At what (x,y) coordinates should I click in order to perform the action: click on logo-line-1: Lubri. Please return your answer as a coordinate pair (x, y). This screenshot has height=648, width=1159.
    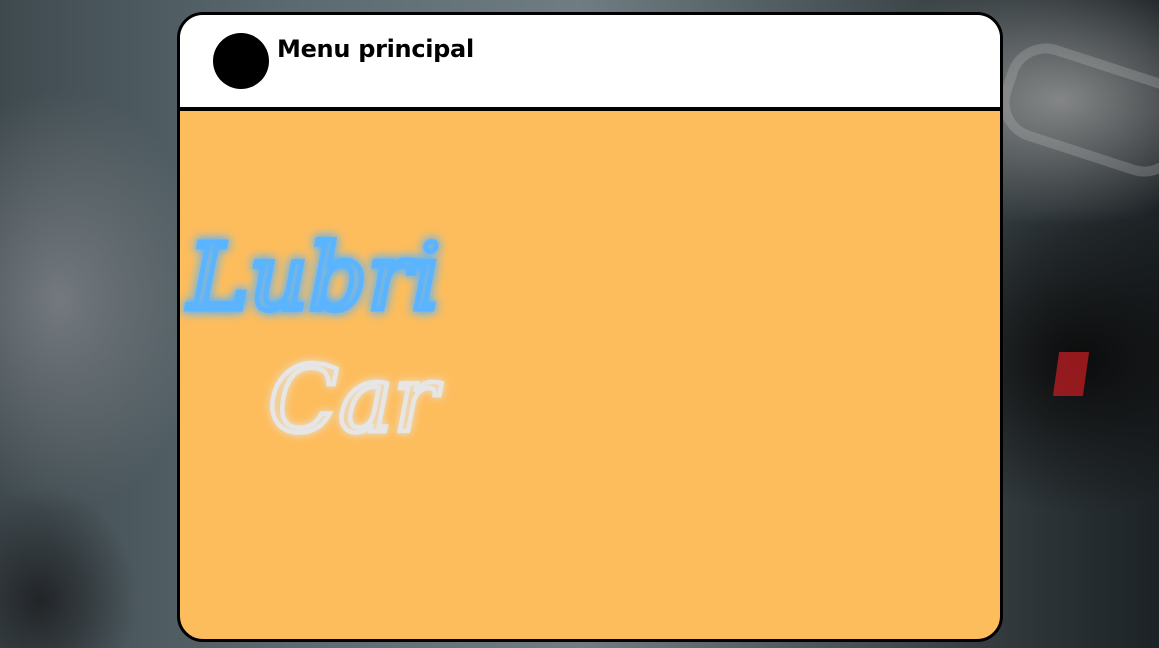
    Looking at the image, I should click on (313, 277).